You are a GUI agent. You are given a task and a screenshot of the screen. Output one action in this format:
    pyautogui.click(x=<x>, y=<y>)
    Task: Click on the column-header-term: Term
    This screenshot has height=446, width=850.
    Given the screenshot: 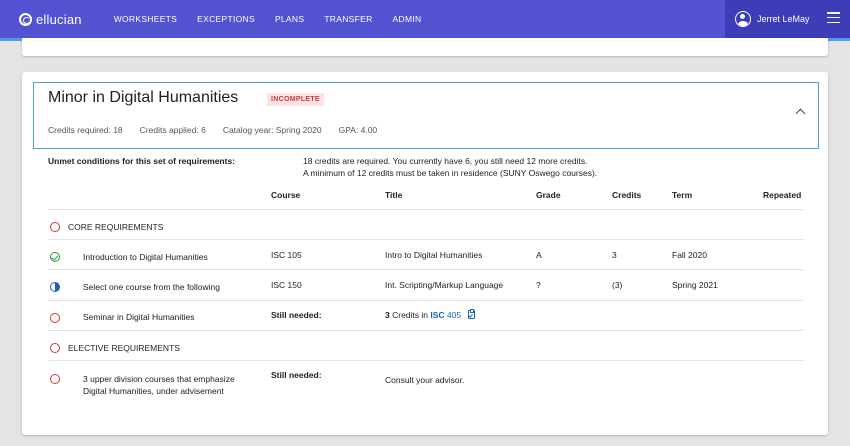 What is the action you would take?
    pyautogui.click(x=682, y=195)
    